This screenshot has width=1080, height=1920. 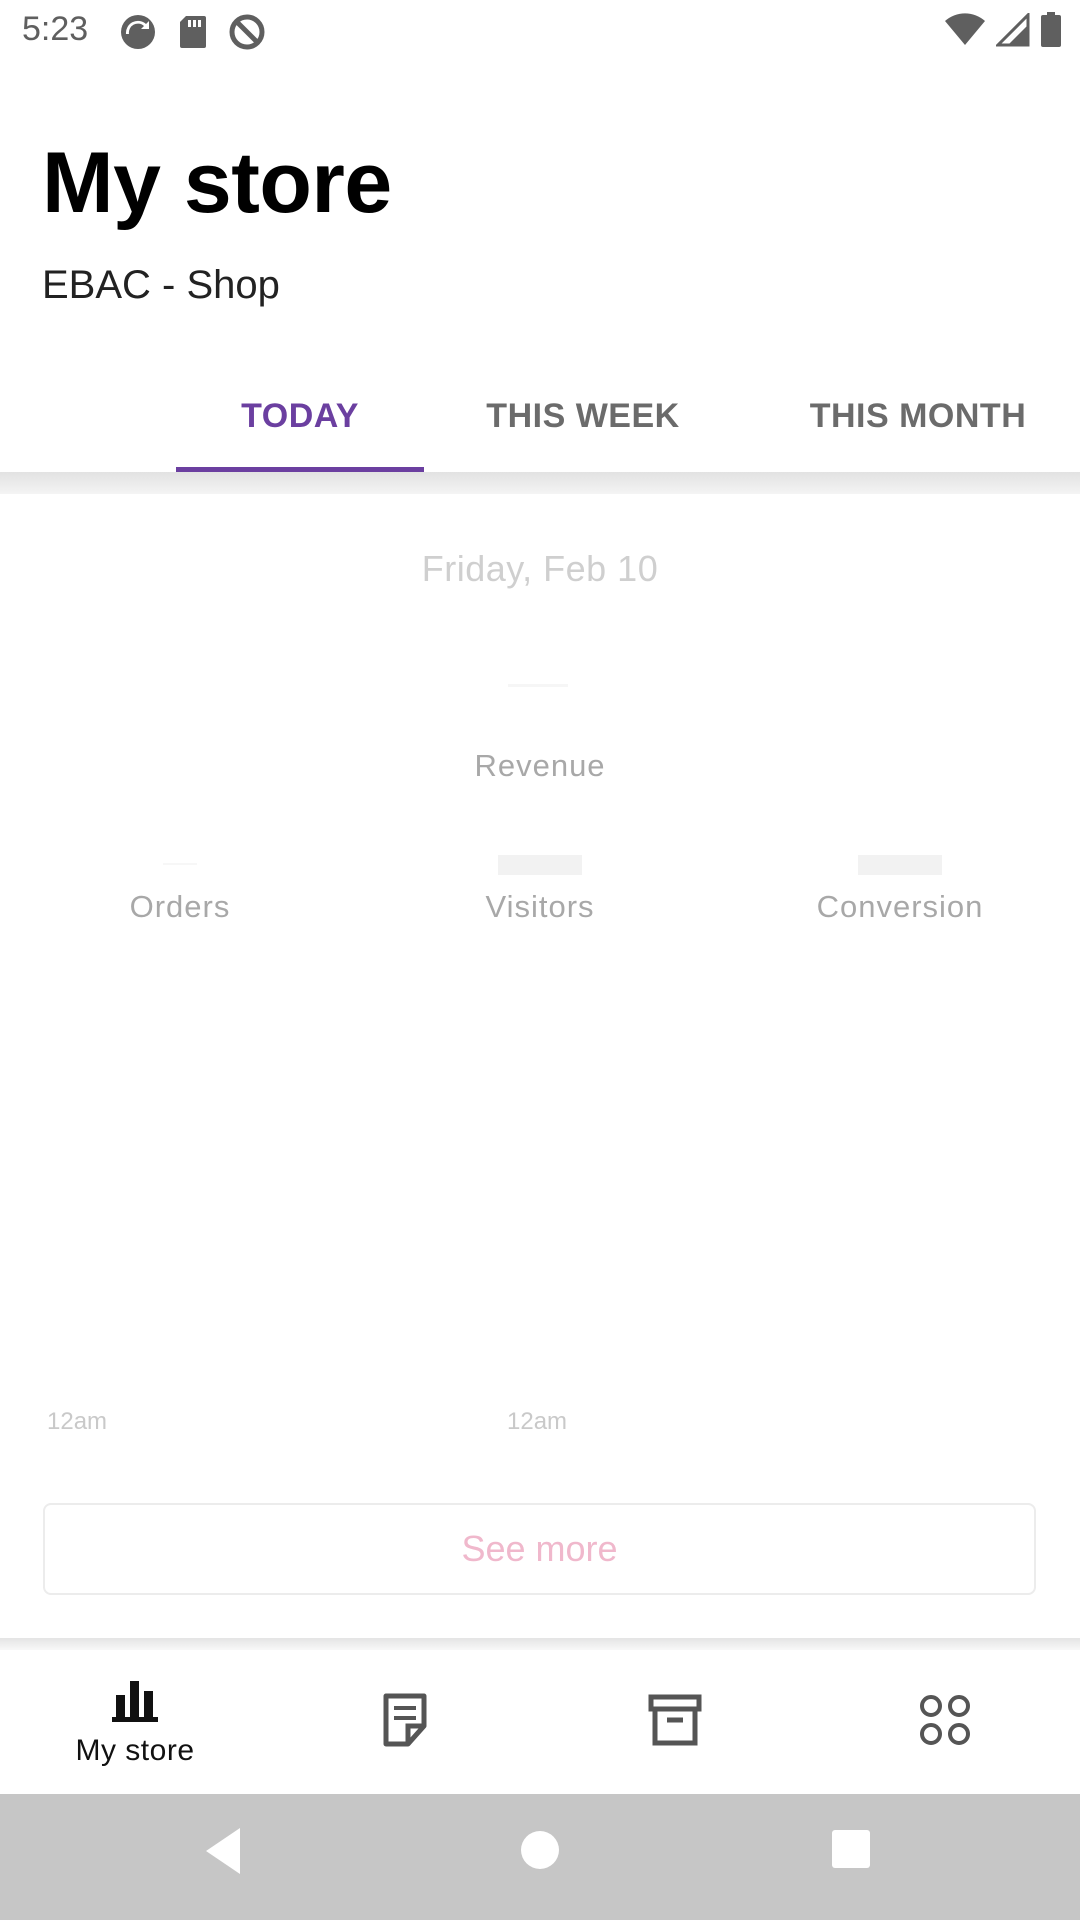 I want to click on system-nav-bar, so click(x=540, y=1857).